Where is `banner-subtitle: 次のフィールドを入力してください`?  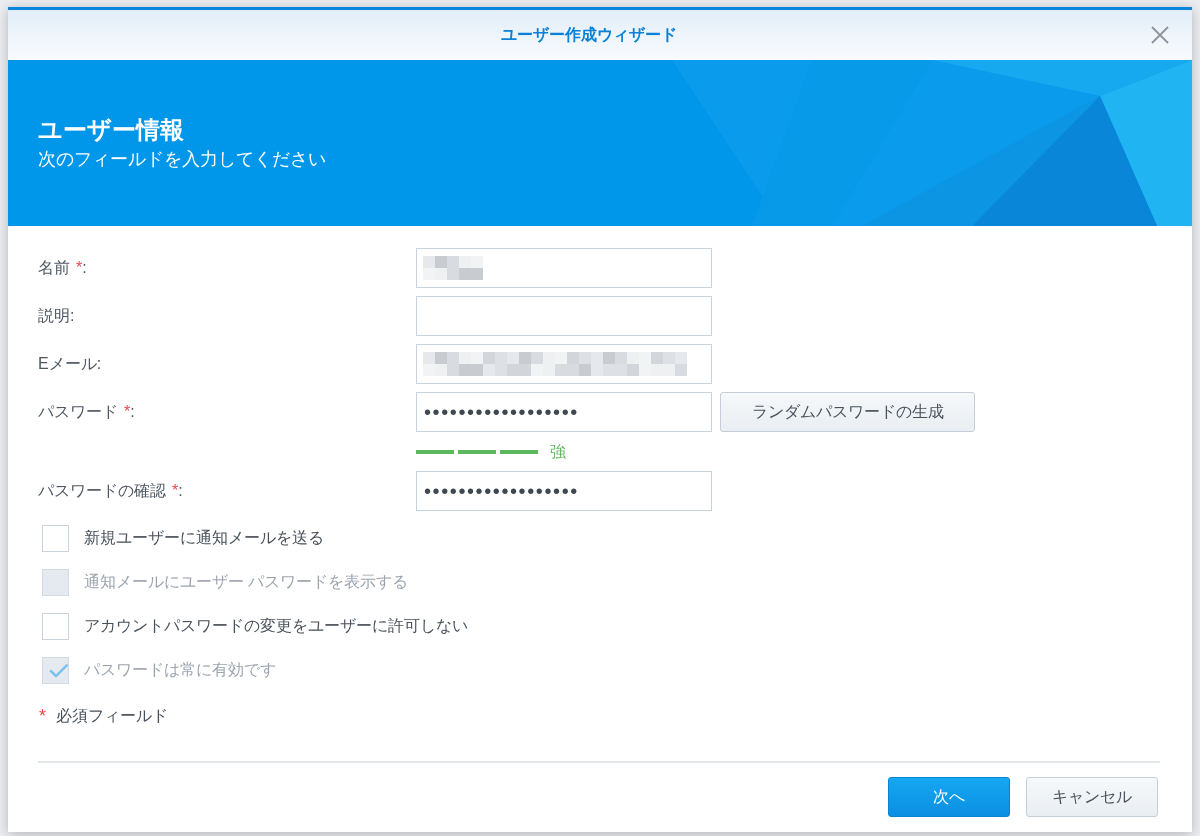 banner-subtitle: 次のフィールドを入力してください is located at coordinates (182, 159).